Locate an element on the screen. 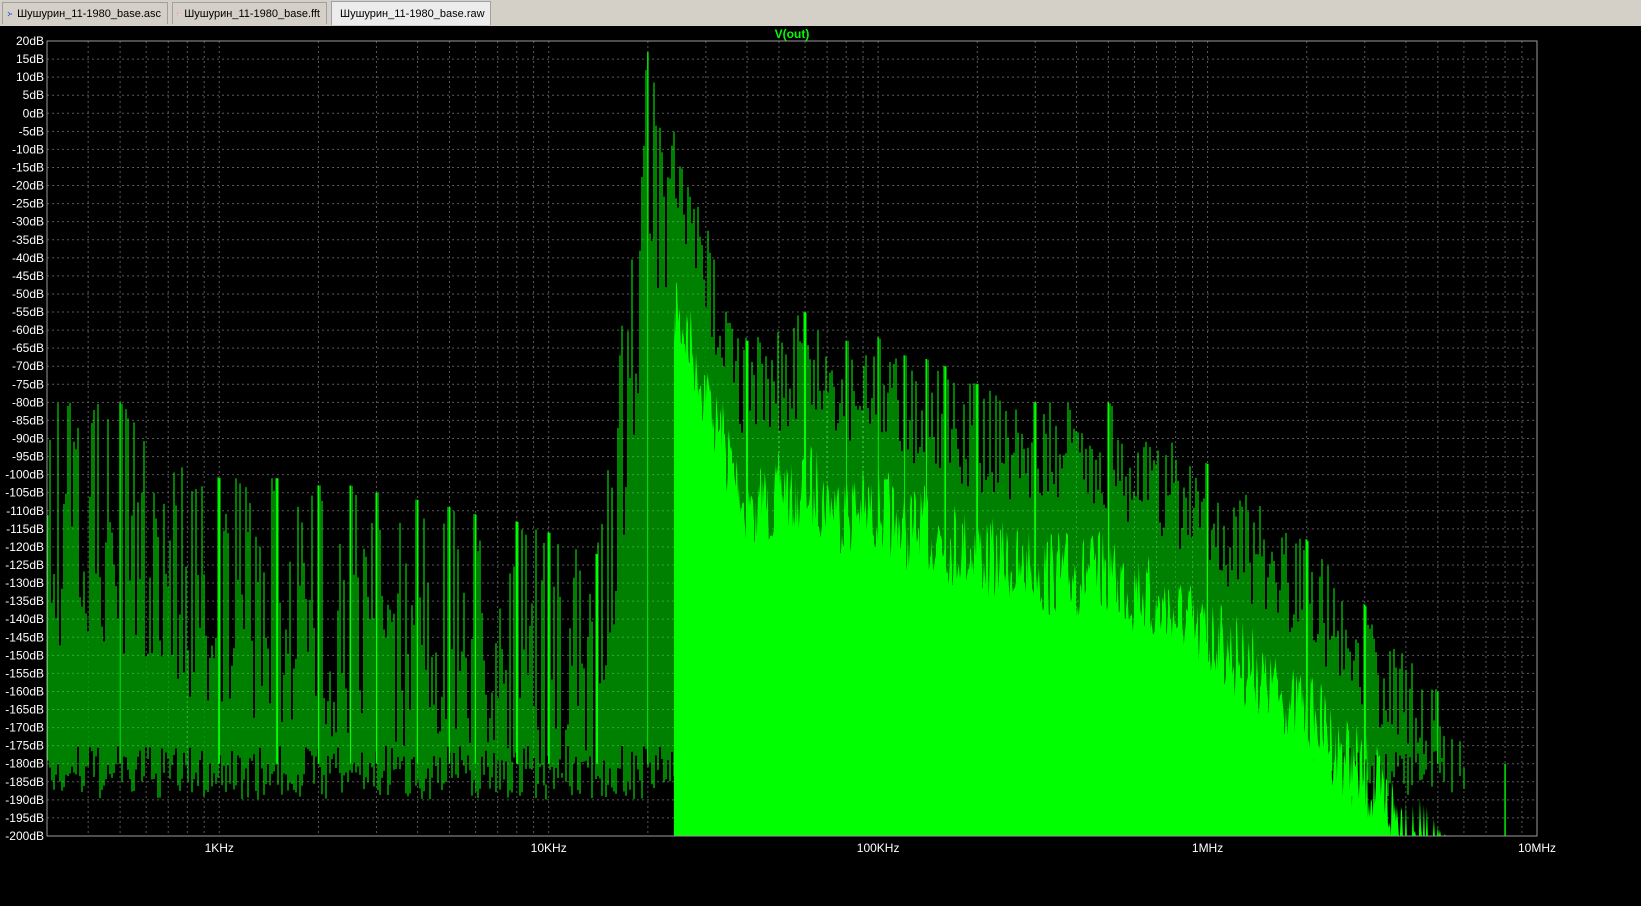 The height and width of the screenshot is (906, 1641). tab-label: Шушурин_11-1980_base.asc is located at coordinates (89, 13).